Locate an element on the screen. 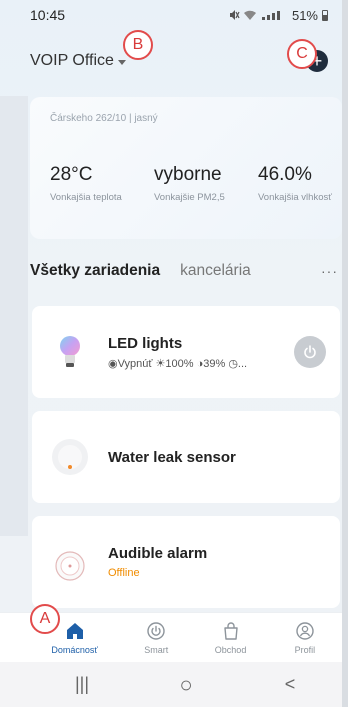 This screenshot has height=707, width=348. nav-item-smart: Smart is located at coordinates (156, 637).